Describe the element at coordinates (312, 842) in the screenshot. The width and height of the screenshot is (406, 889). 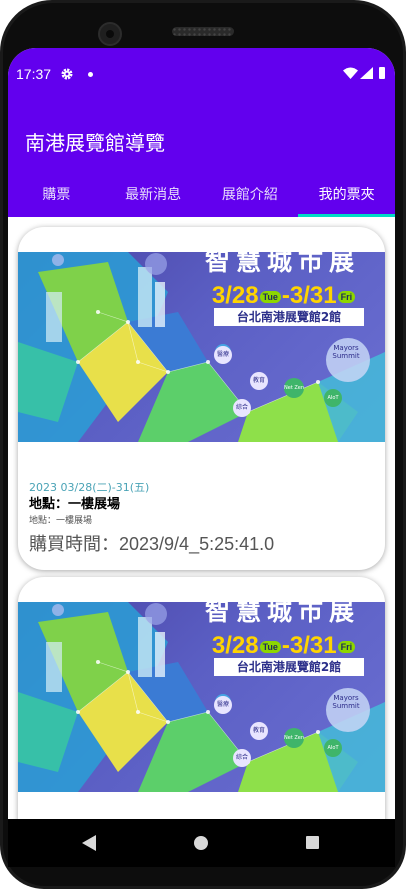
I see `recents-icon` at that location.